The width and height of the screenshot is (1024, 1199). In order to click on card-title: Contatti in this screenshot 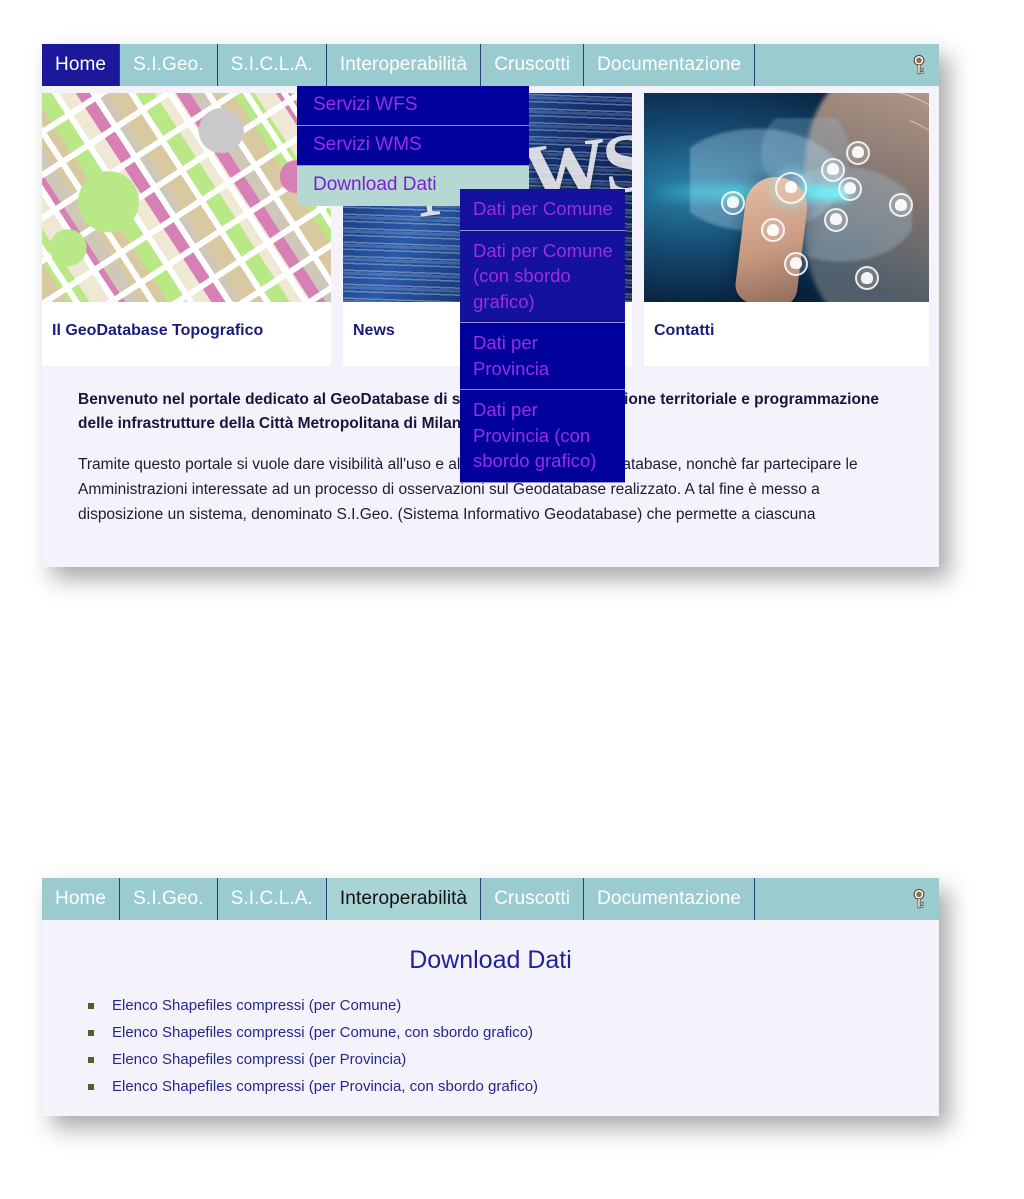, I will do `click(684, 330)`.